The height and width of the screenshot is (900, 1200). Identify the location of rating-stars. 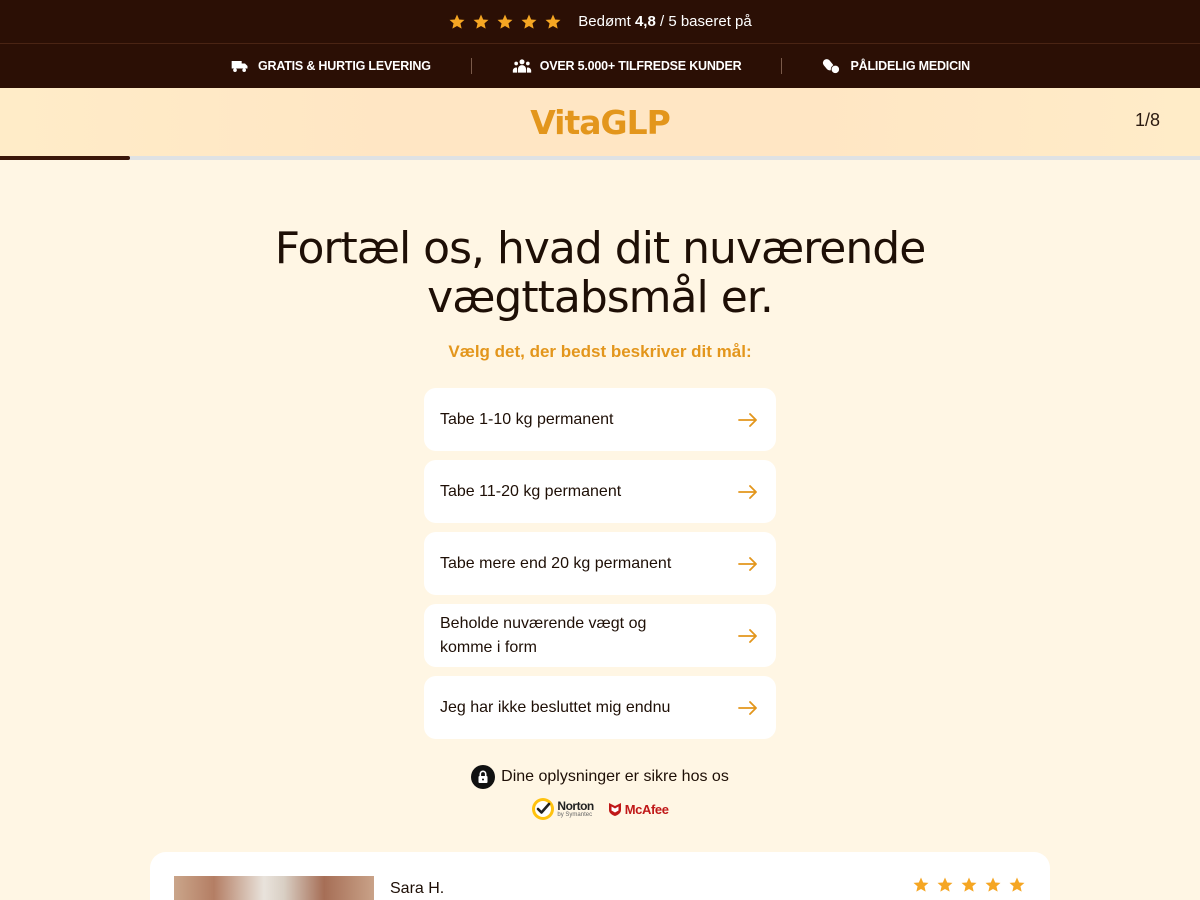
(505, 22).